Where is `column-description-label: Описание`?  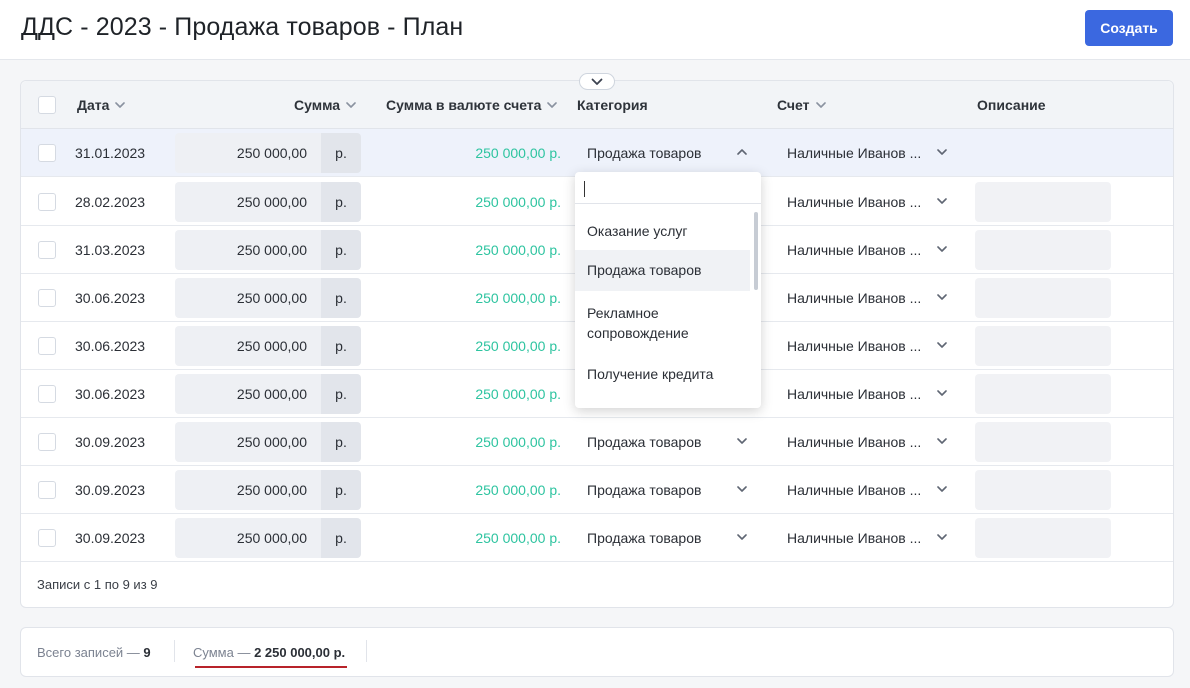
column-description-label: Описание is located at coordinates (1011, 105).